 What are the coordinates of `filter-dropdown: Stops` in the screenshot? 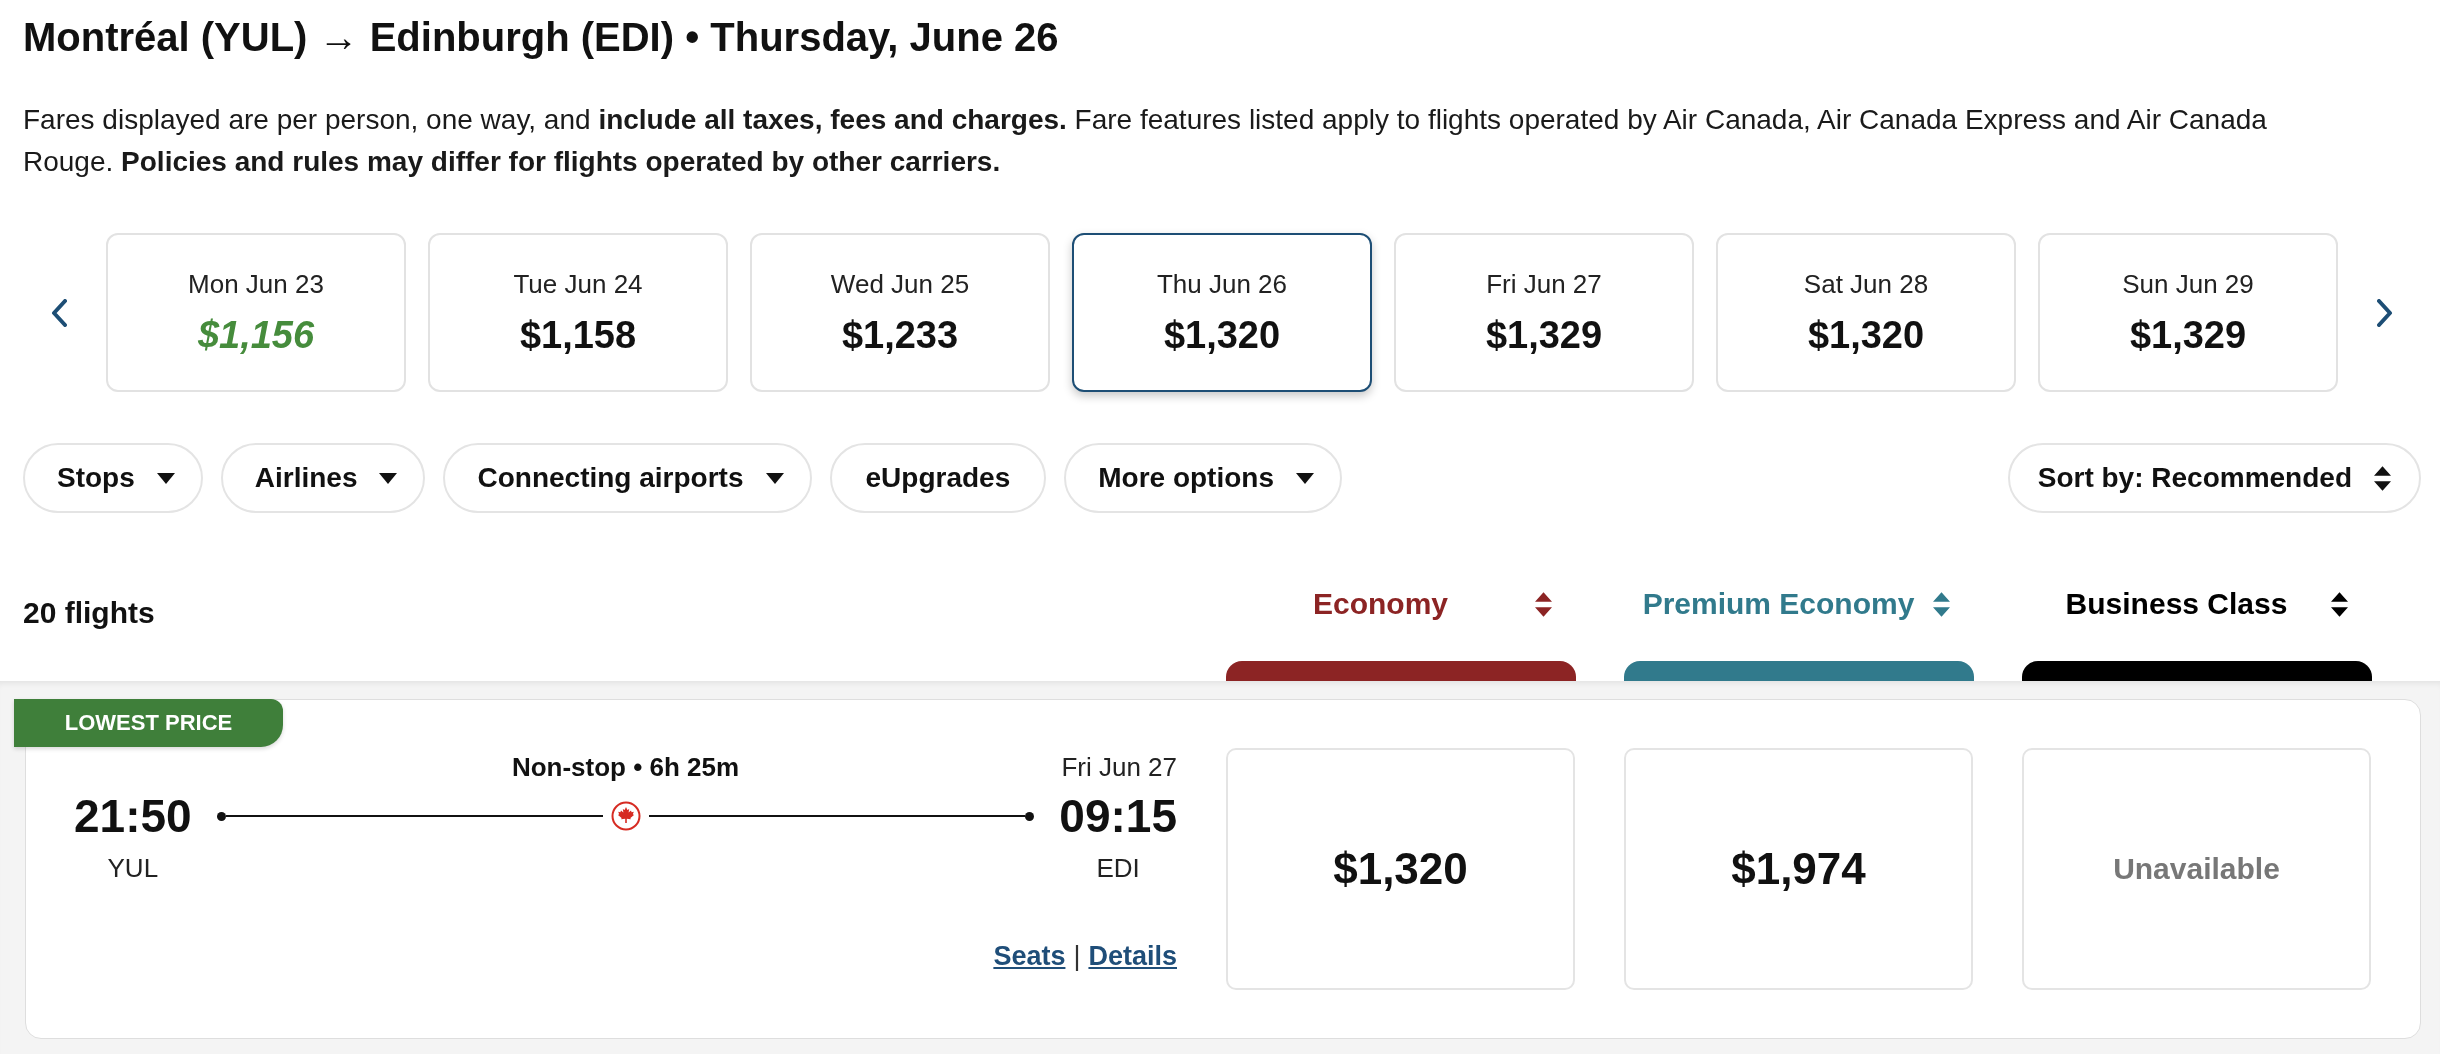 It's located at (113, 478).